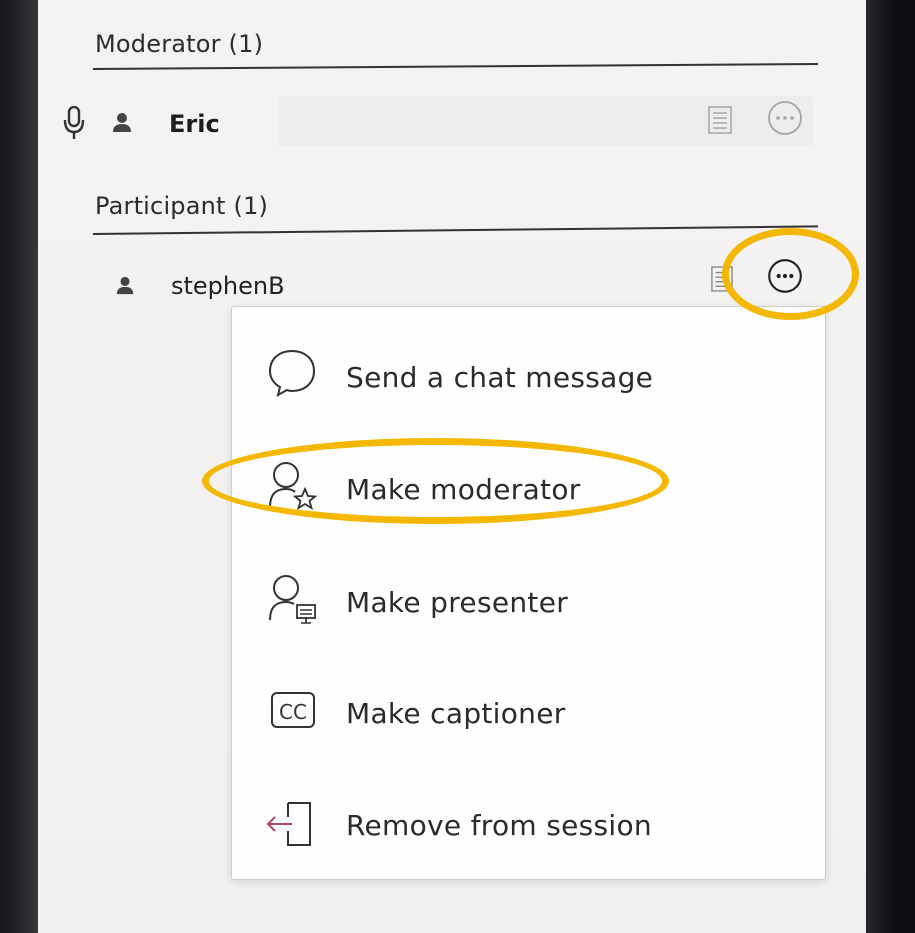 The image size is (915, 933). I want to click on device-bezel-left, so click(20, 466).